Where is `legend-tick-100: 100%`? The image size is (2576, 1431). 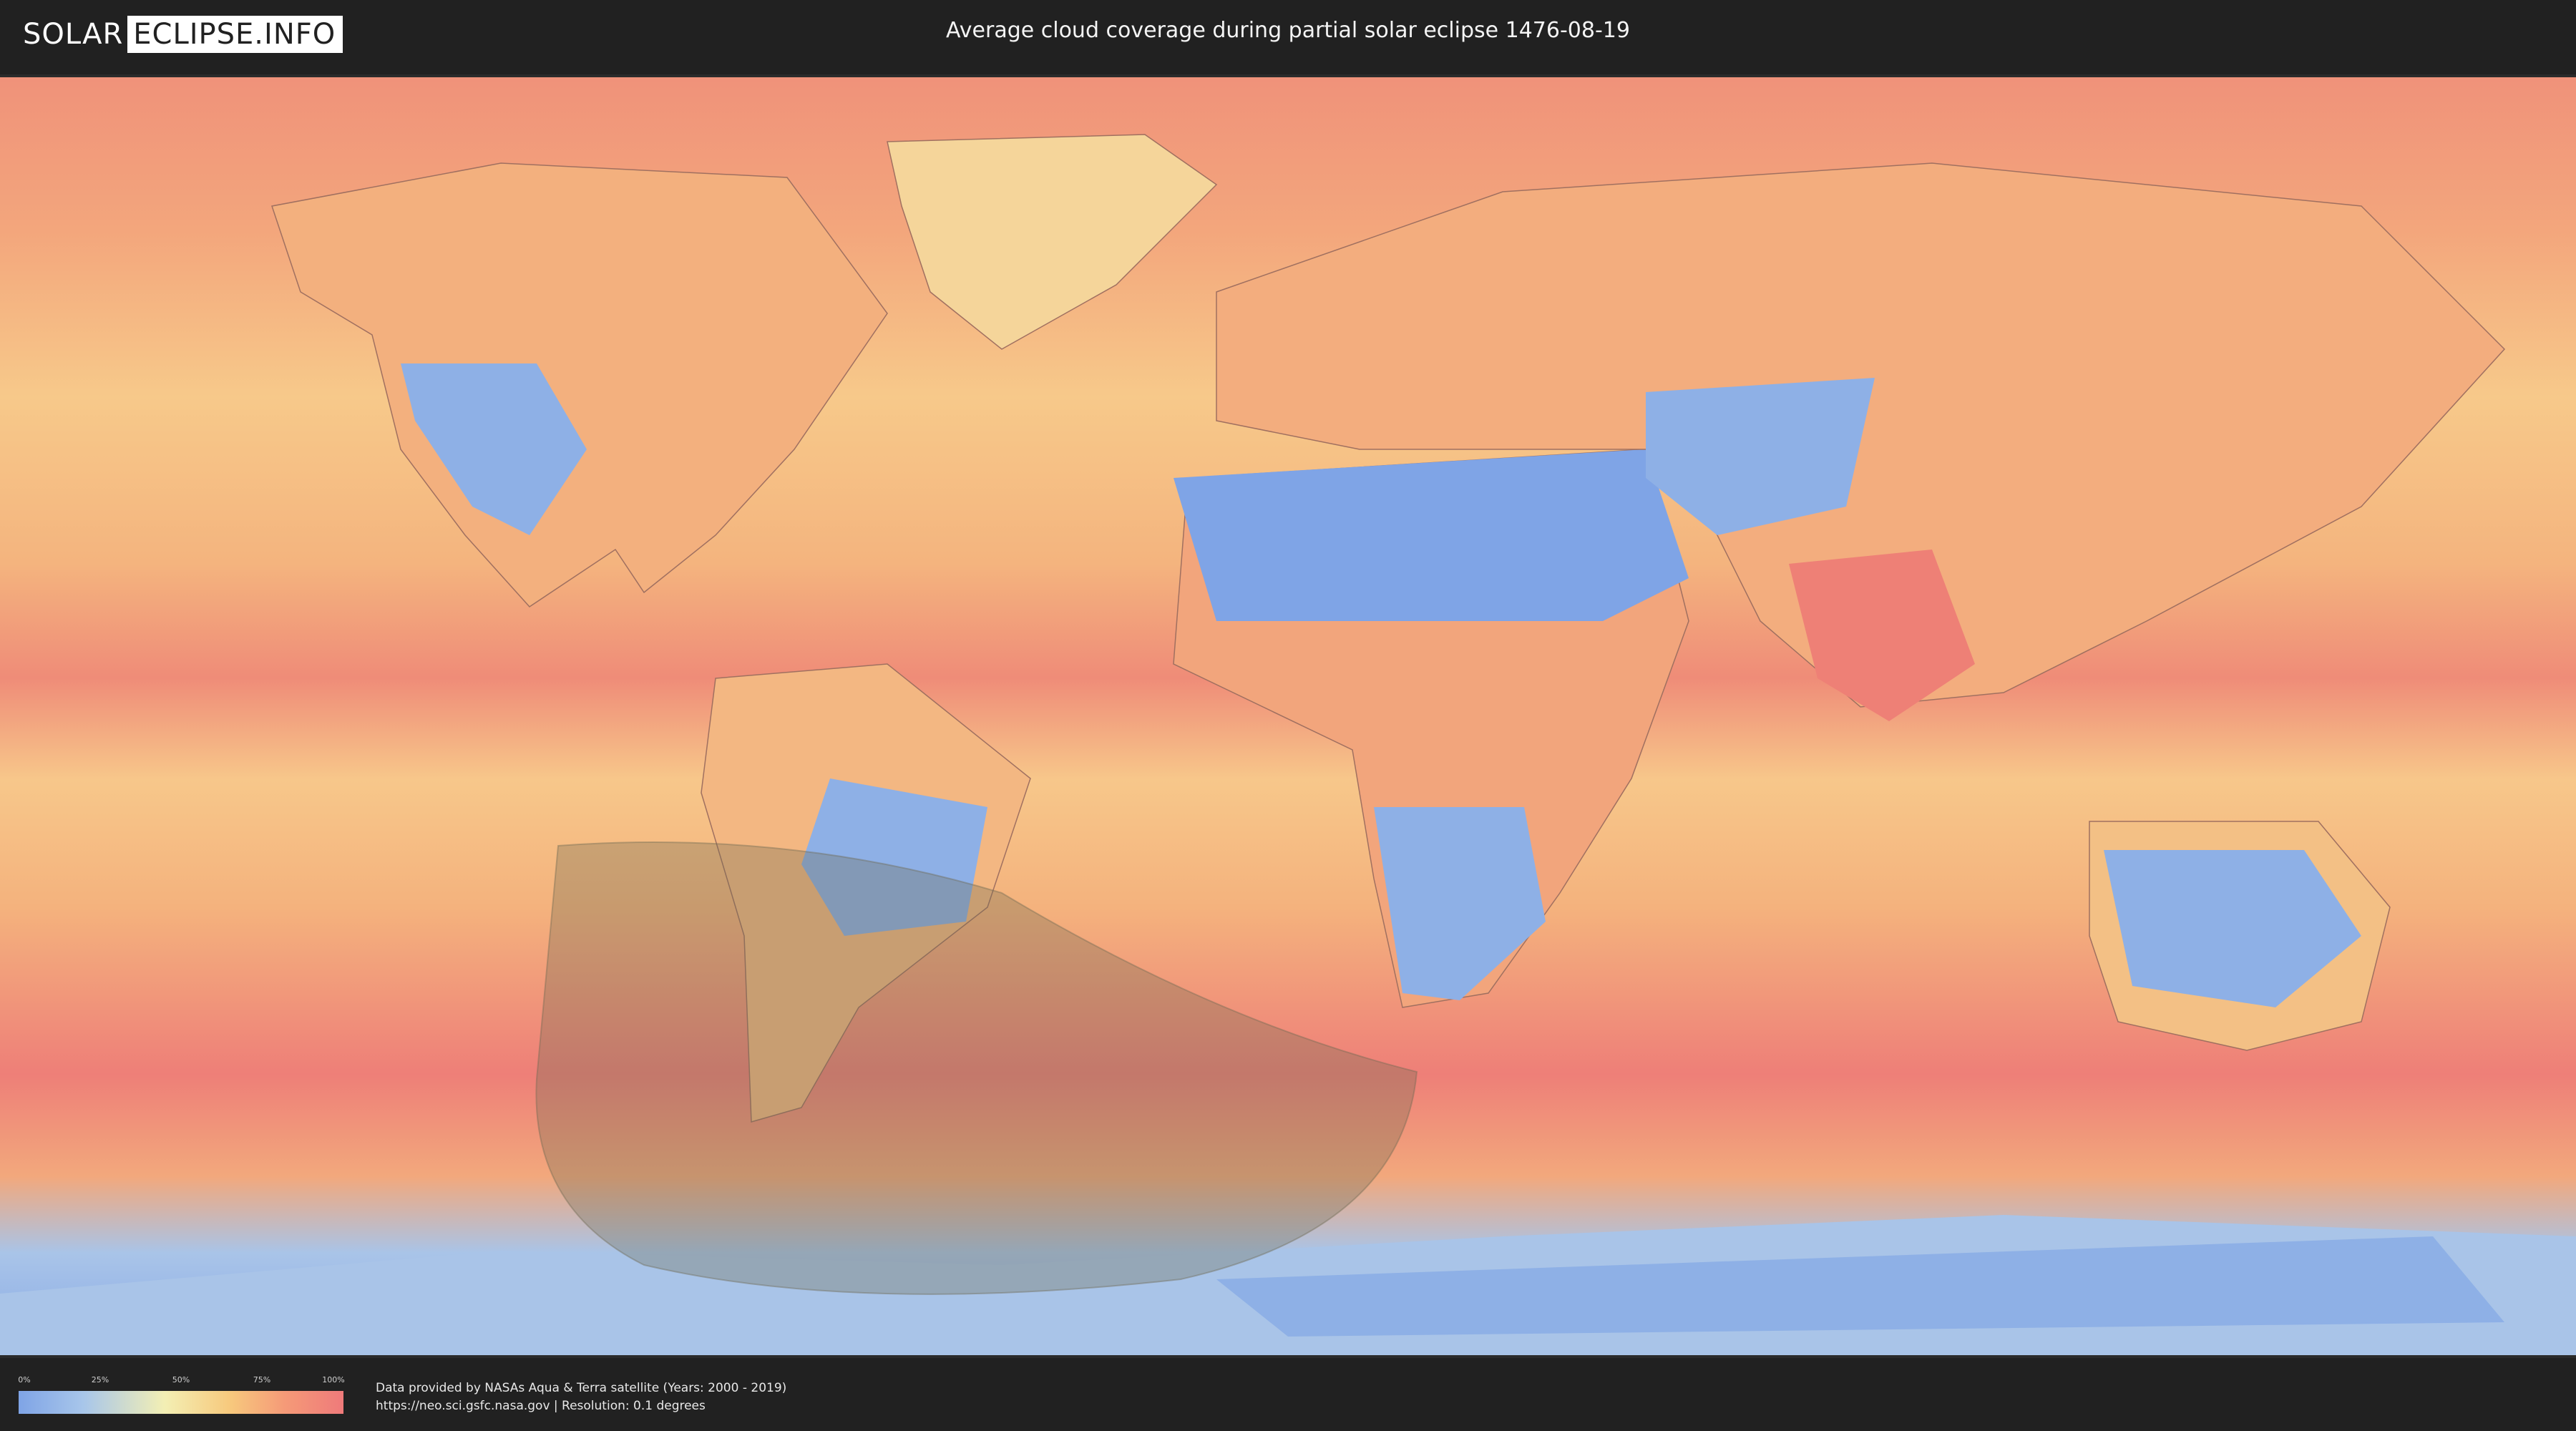 legend-tick-100: 100% is located at coordinates (333, 1379).